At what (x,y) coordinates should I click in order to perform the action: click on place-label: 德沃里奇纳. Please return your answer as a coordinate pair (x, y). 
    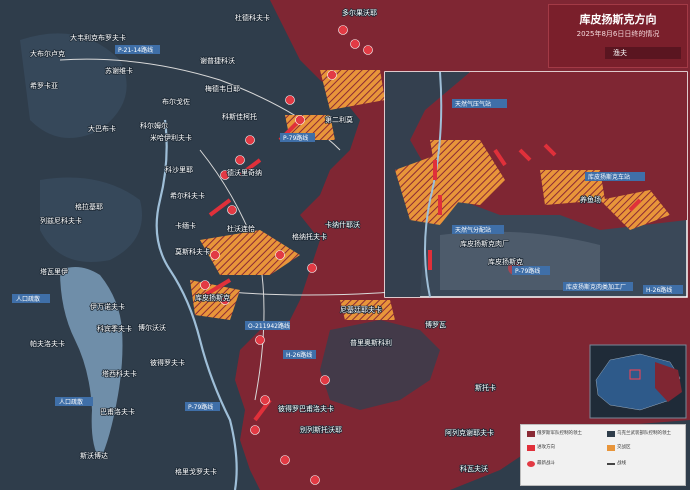
    Looking at the image, I should click on (244, 172).